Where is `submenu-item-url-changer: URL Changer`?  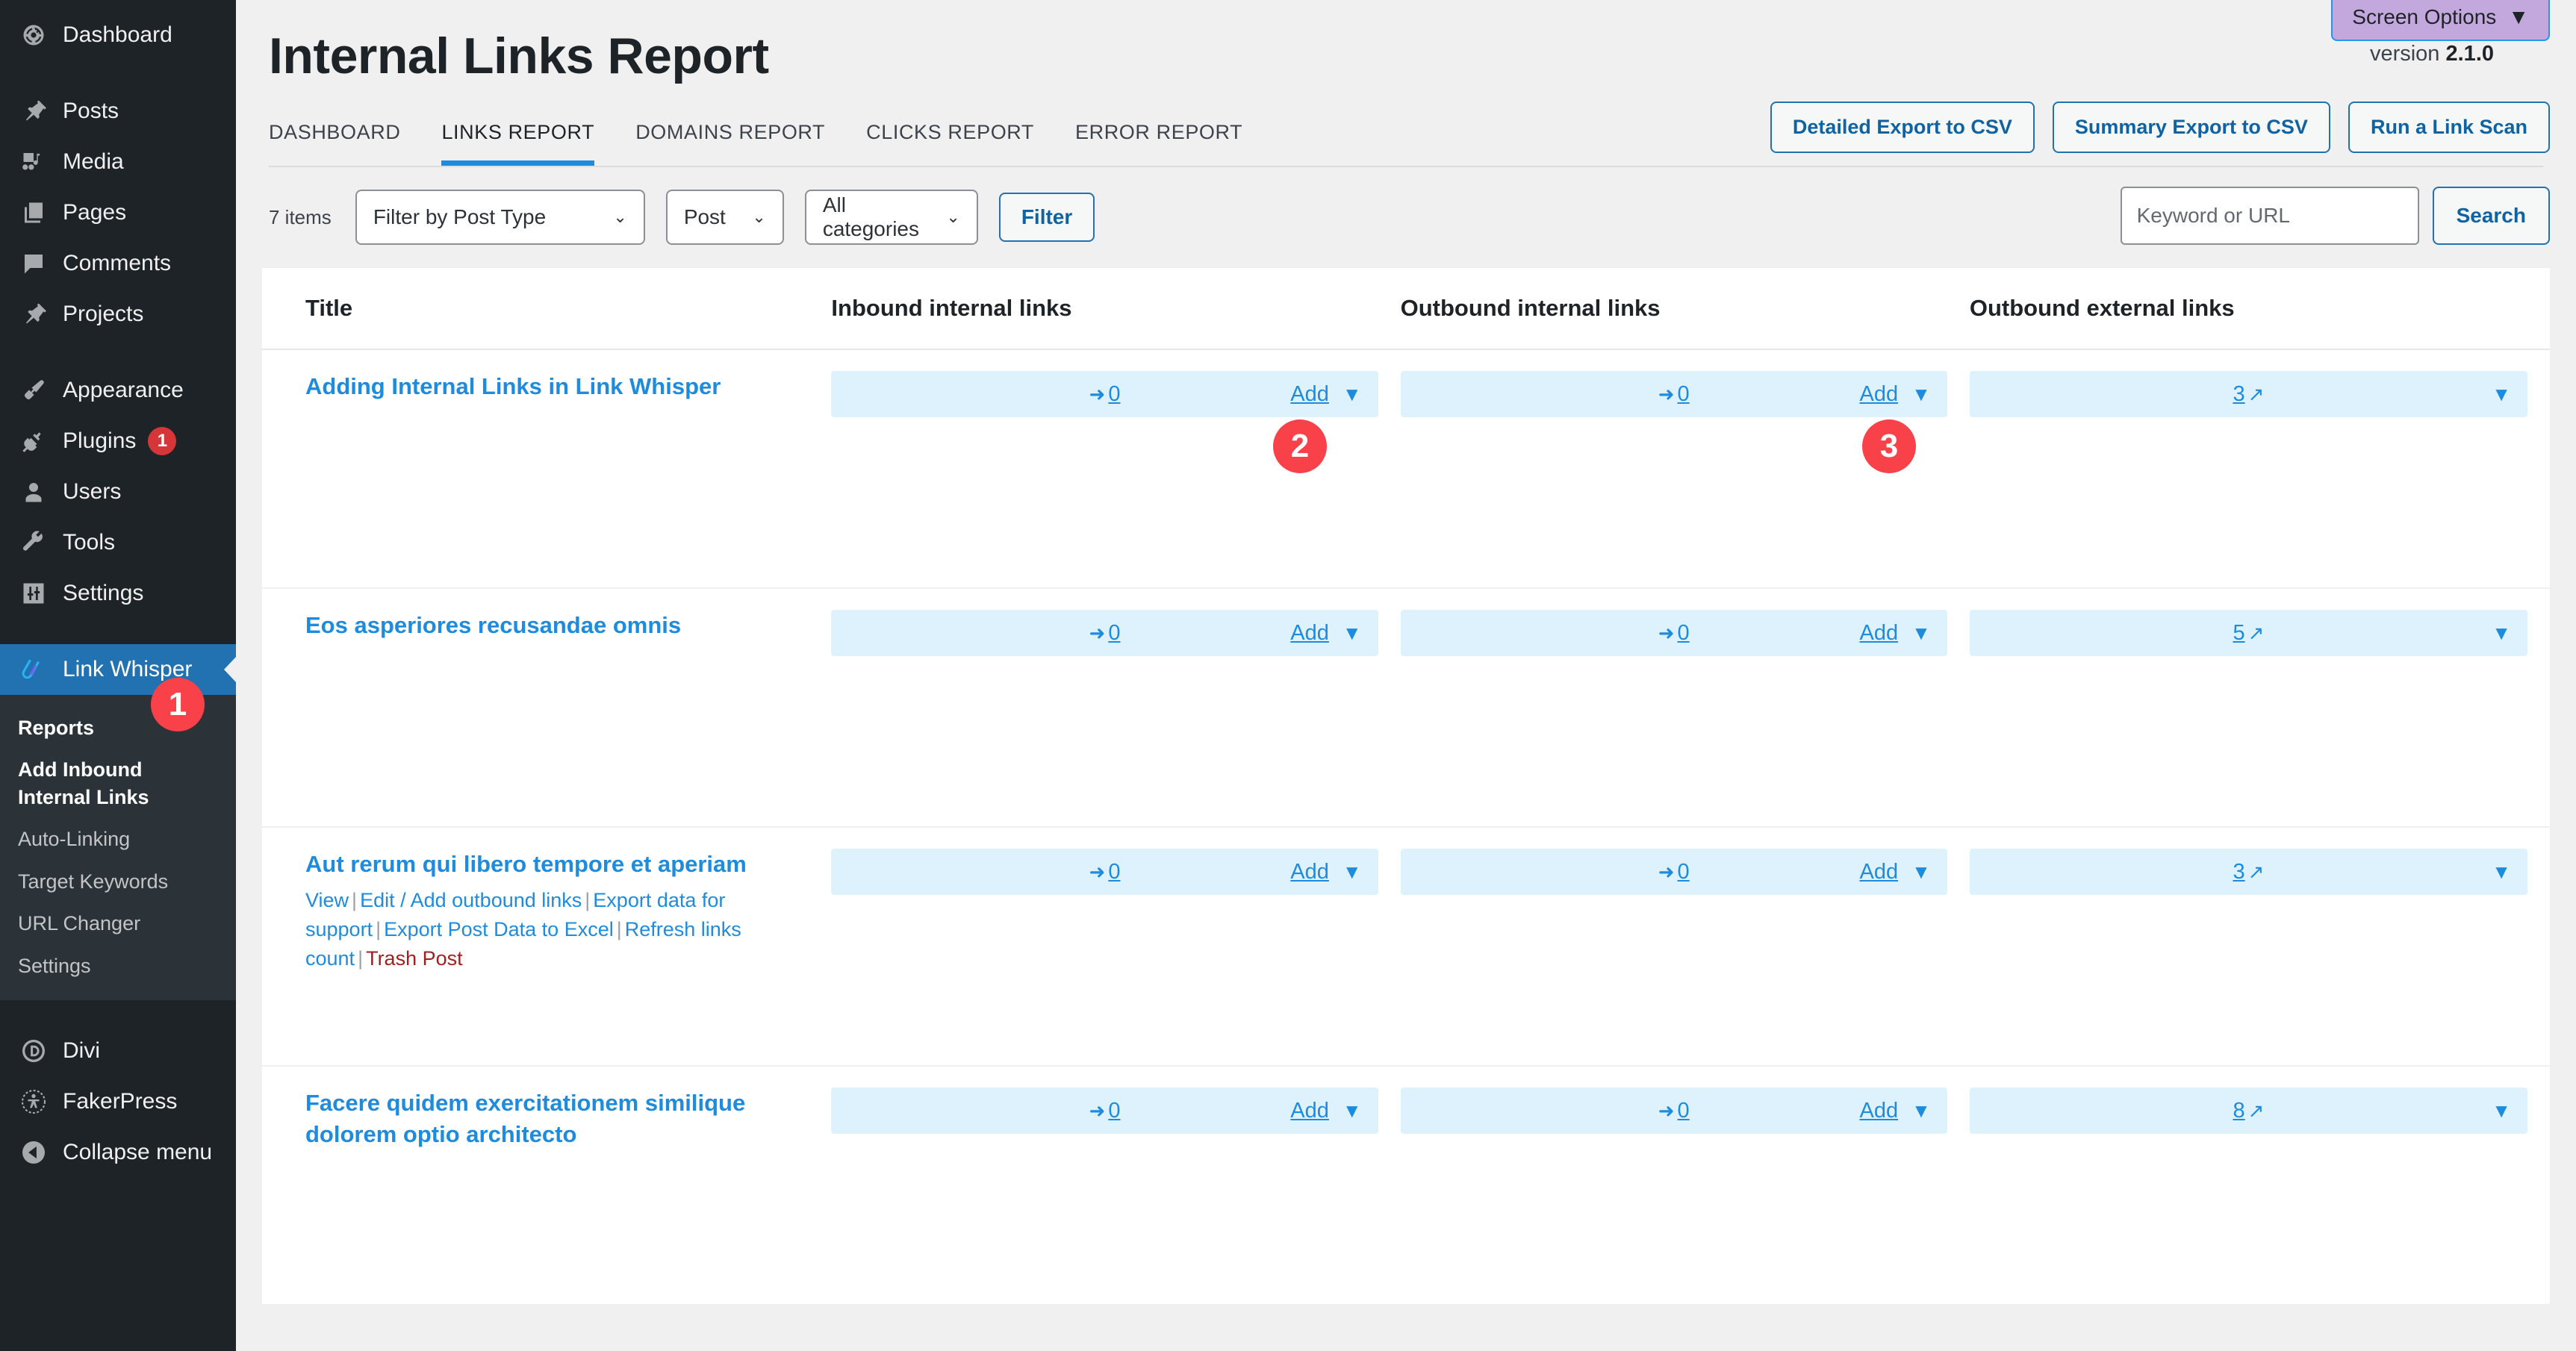
submenu-item-url-changer: URL Changer is located at coordinates (118, 923).